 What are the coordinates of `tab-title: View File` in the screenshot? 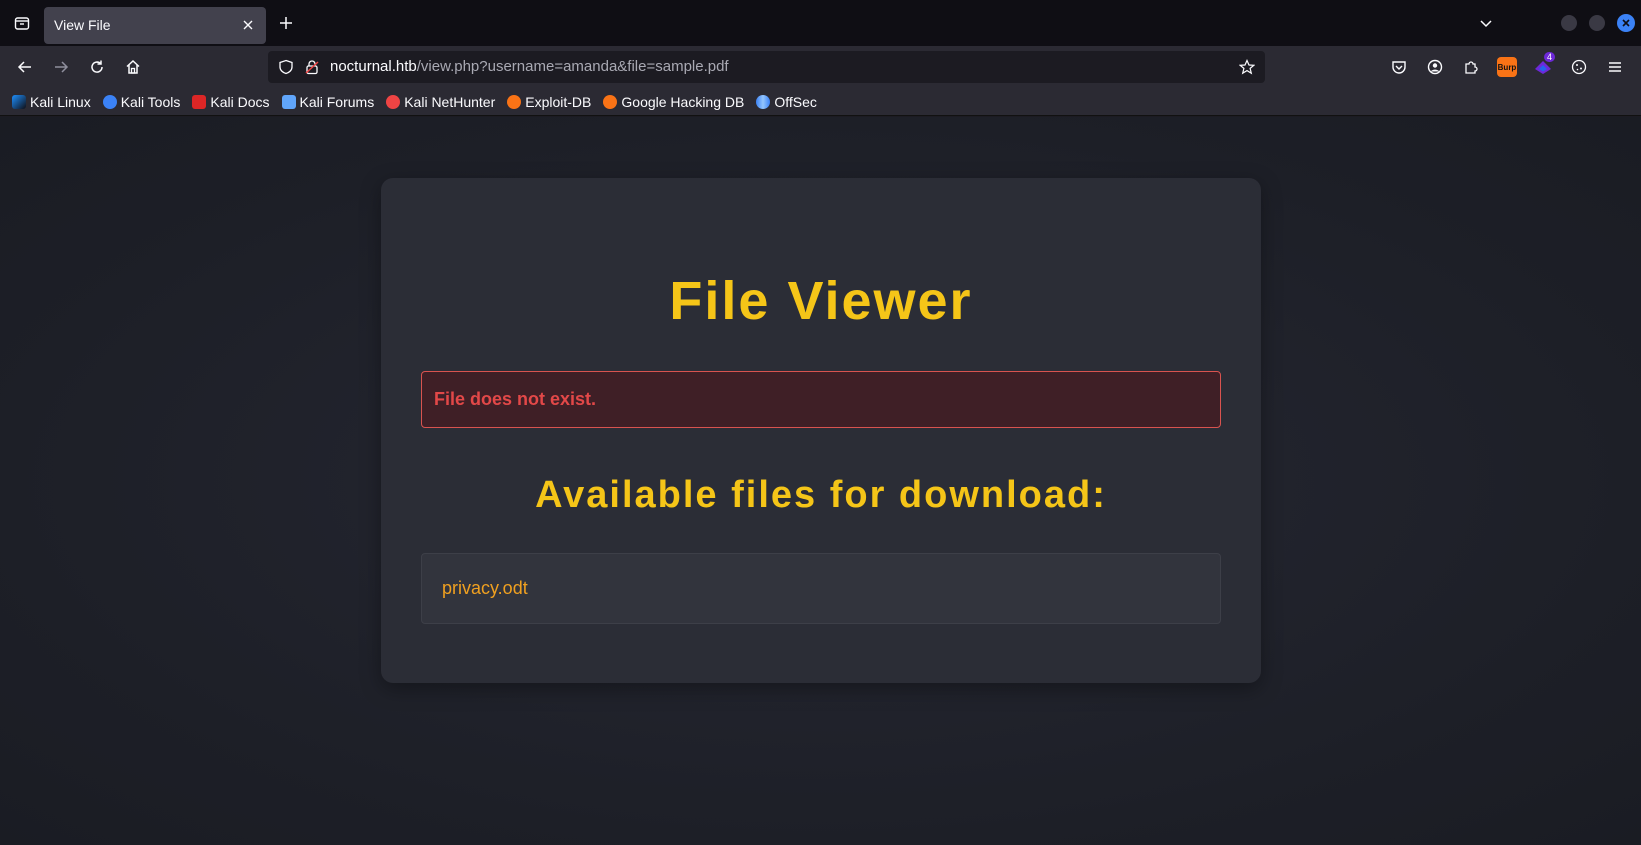 It's located at (82, 25).